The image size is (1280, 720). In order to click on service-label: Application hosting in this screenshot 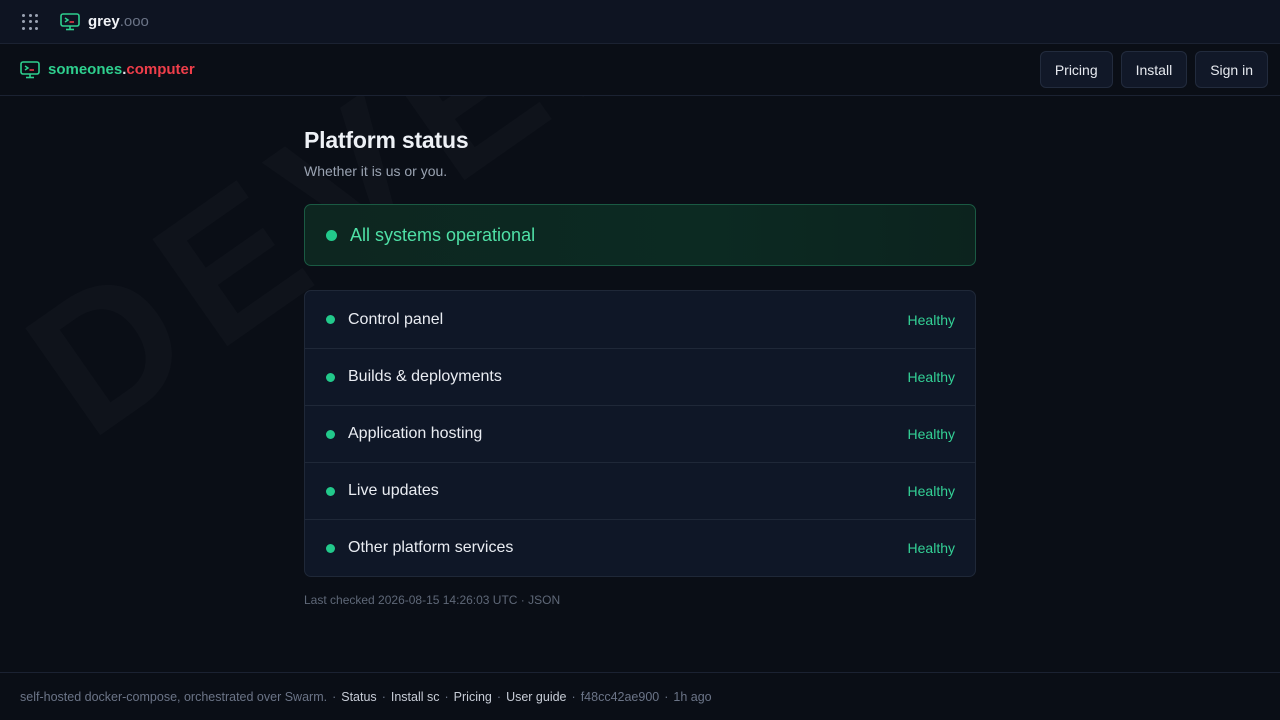, I will do `click(415, 433)`.